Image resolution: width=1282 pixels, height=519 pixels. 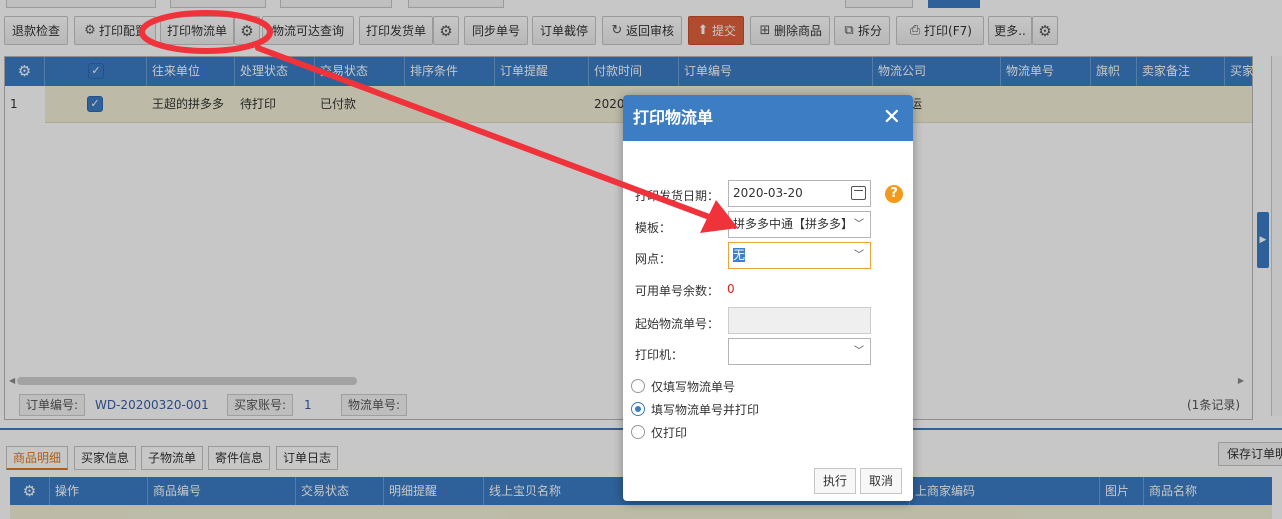 What do you see at coordinates (659, 355) in the screenshot?
I see `printer-label: 打印机：` at bounding box center [659, 355].